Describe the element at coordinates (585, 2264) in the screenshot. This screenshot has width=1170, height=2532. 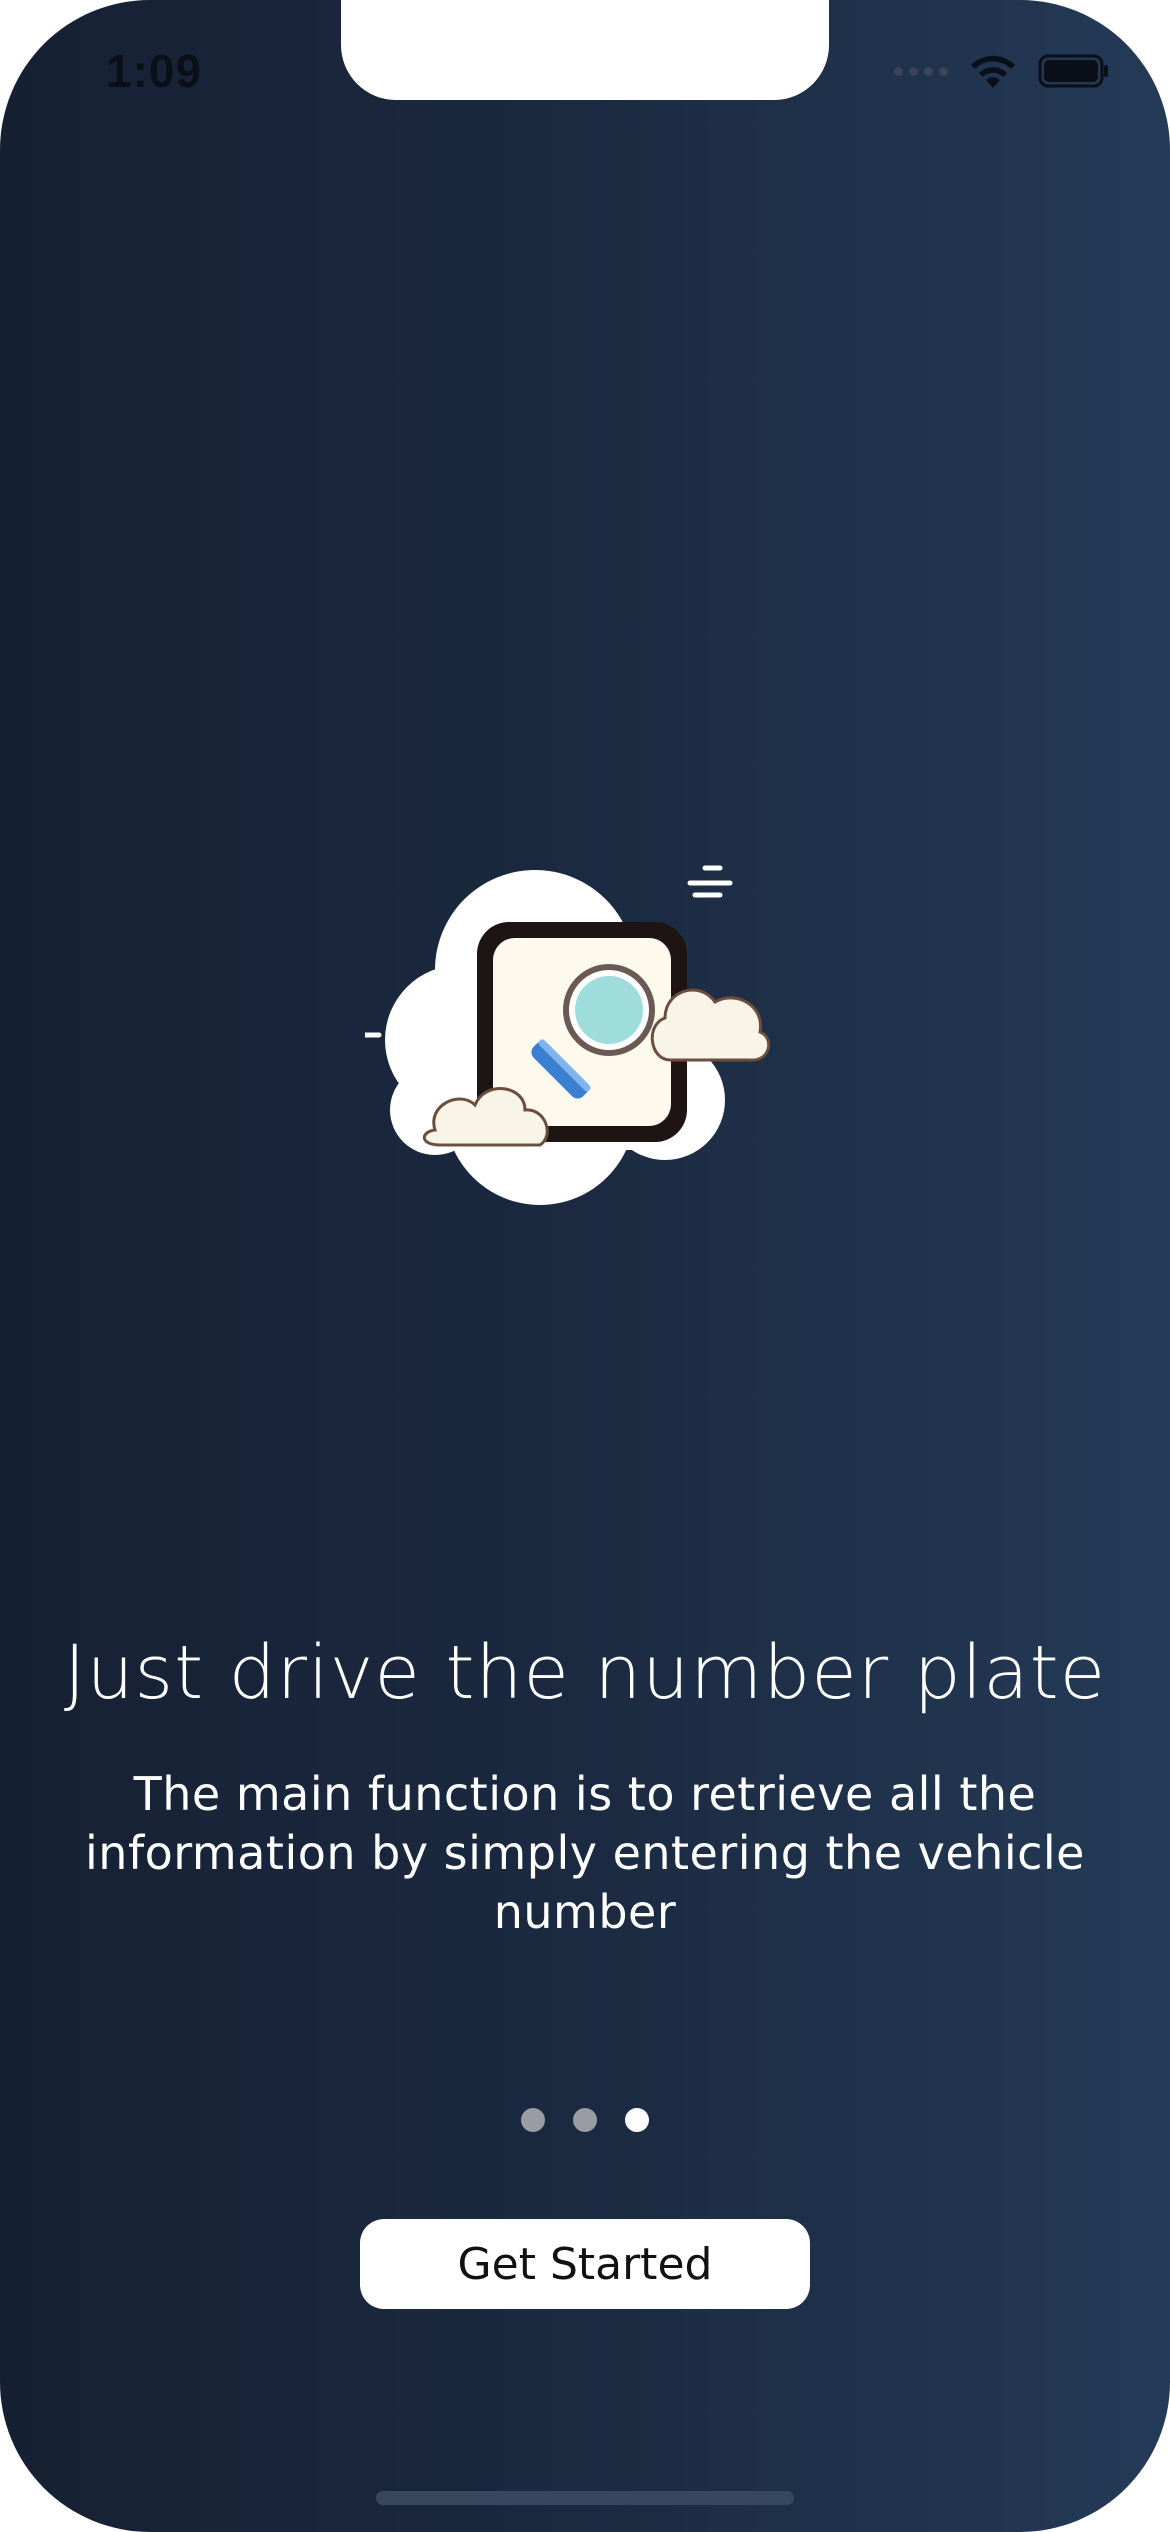
I see `get-started-button: Get Started` at that location.